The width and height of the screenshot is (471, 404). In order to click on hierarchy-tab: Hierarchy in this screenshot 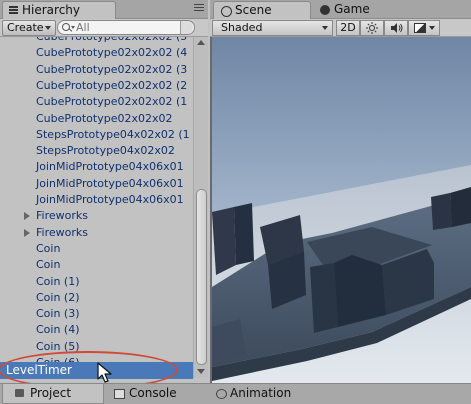, I will do `click(59, 10)`.